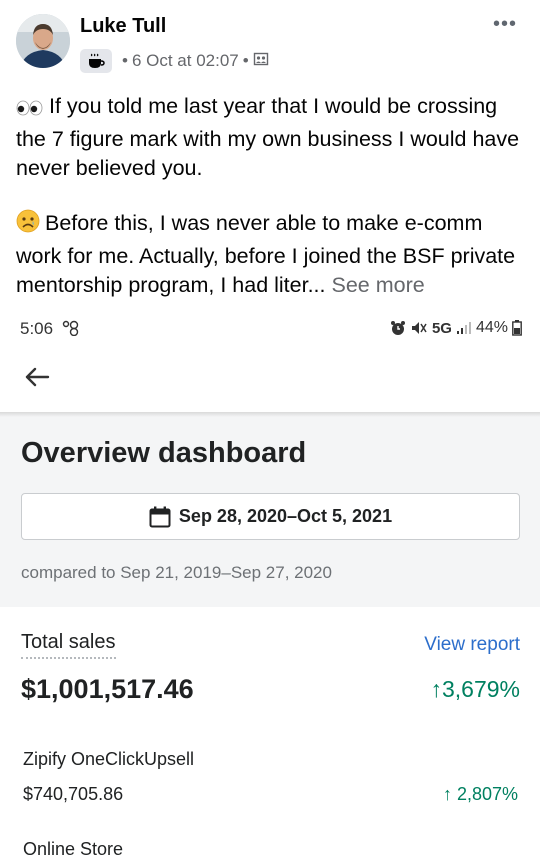 This screenshot has width=540, height=855. What do you see at coordinates (73, 847) in the screenshot?
I see `breakdown-label: Online Store` at bounding box center [73, 847].